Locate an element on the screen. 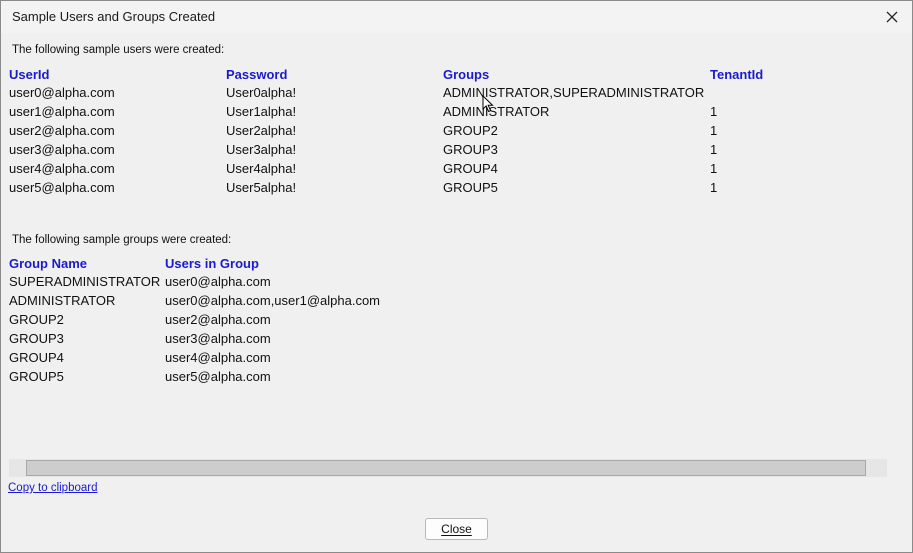 The width and height of the screenshot is (913, 553). users-cell-userid: user0@alpha.com is located at coordinates (62, 92).